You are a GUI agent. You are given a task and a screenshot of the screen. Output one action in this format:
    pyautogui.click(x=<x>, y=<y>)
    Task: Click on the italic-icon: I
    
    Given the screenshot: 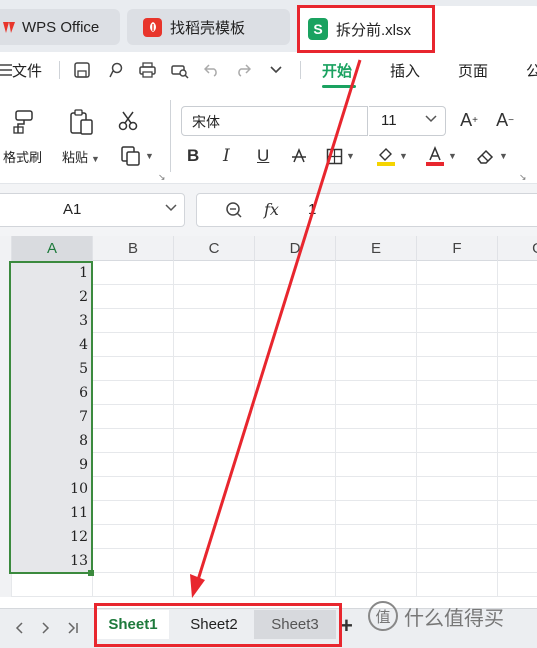 What is the action you would take?
    pyautogui.click(x=226, y=156)
    